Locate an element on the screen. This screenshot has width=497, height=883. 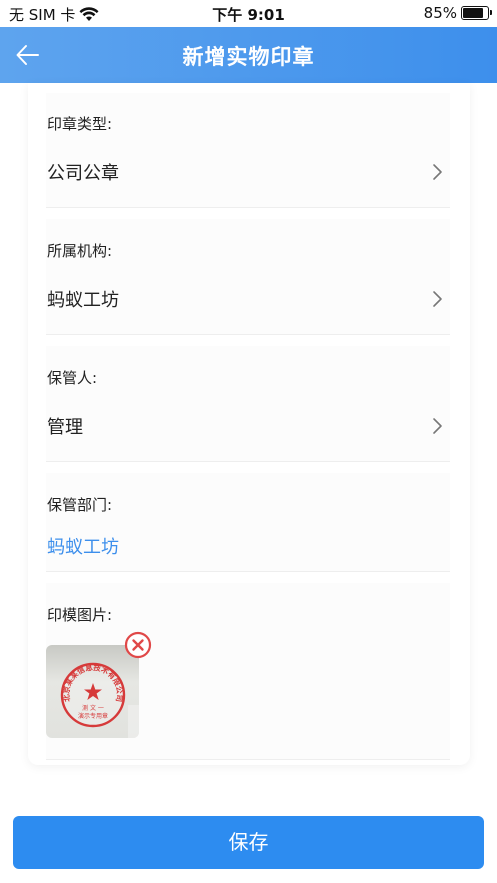
organization-field: 所属机构: 蚂蚁工坊 is located at coordinates (248, 277).